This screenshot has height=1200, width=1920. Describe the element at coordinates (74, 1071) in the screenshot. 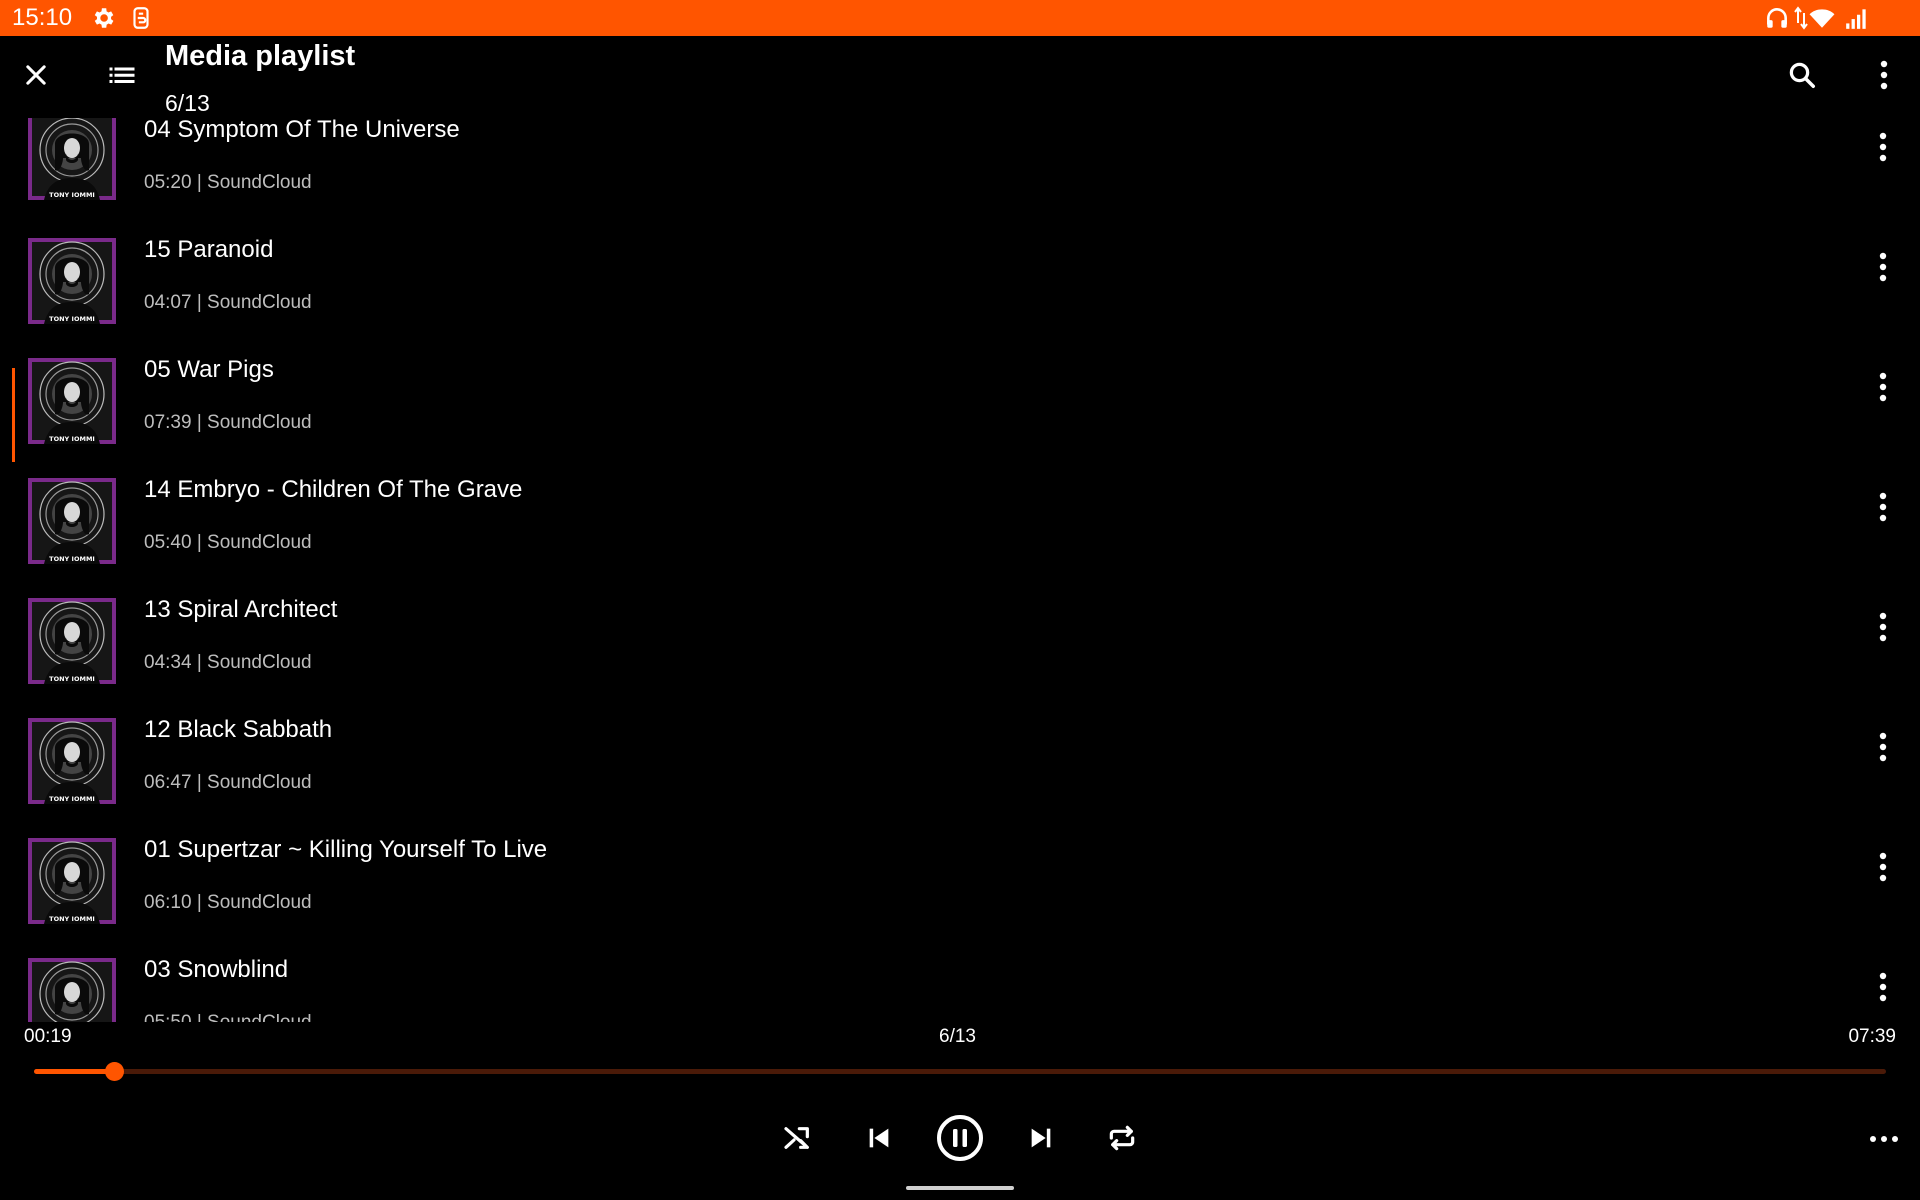

I see `seek-progress` at that location.